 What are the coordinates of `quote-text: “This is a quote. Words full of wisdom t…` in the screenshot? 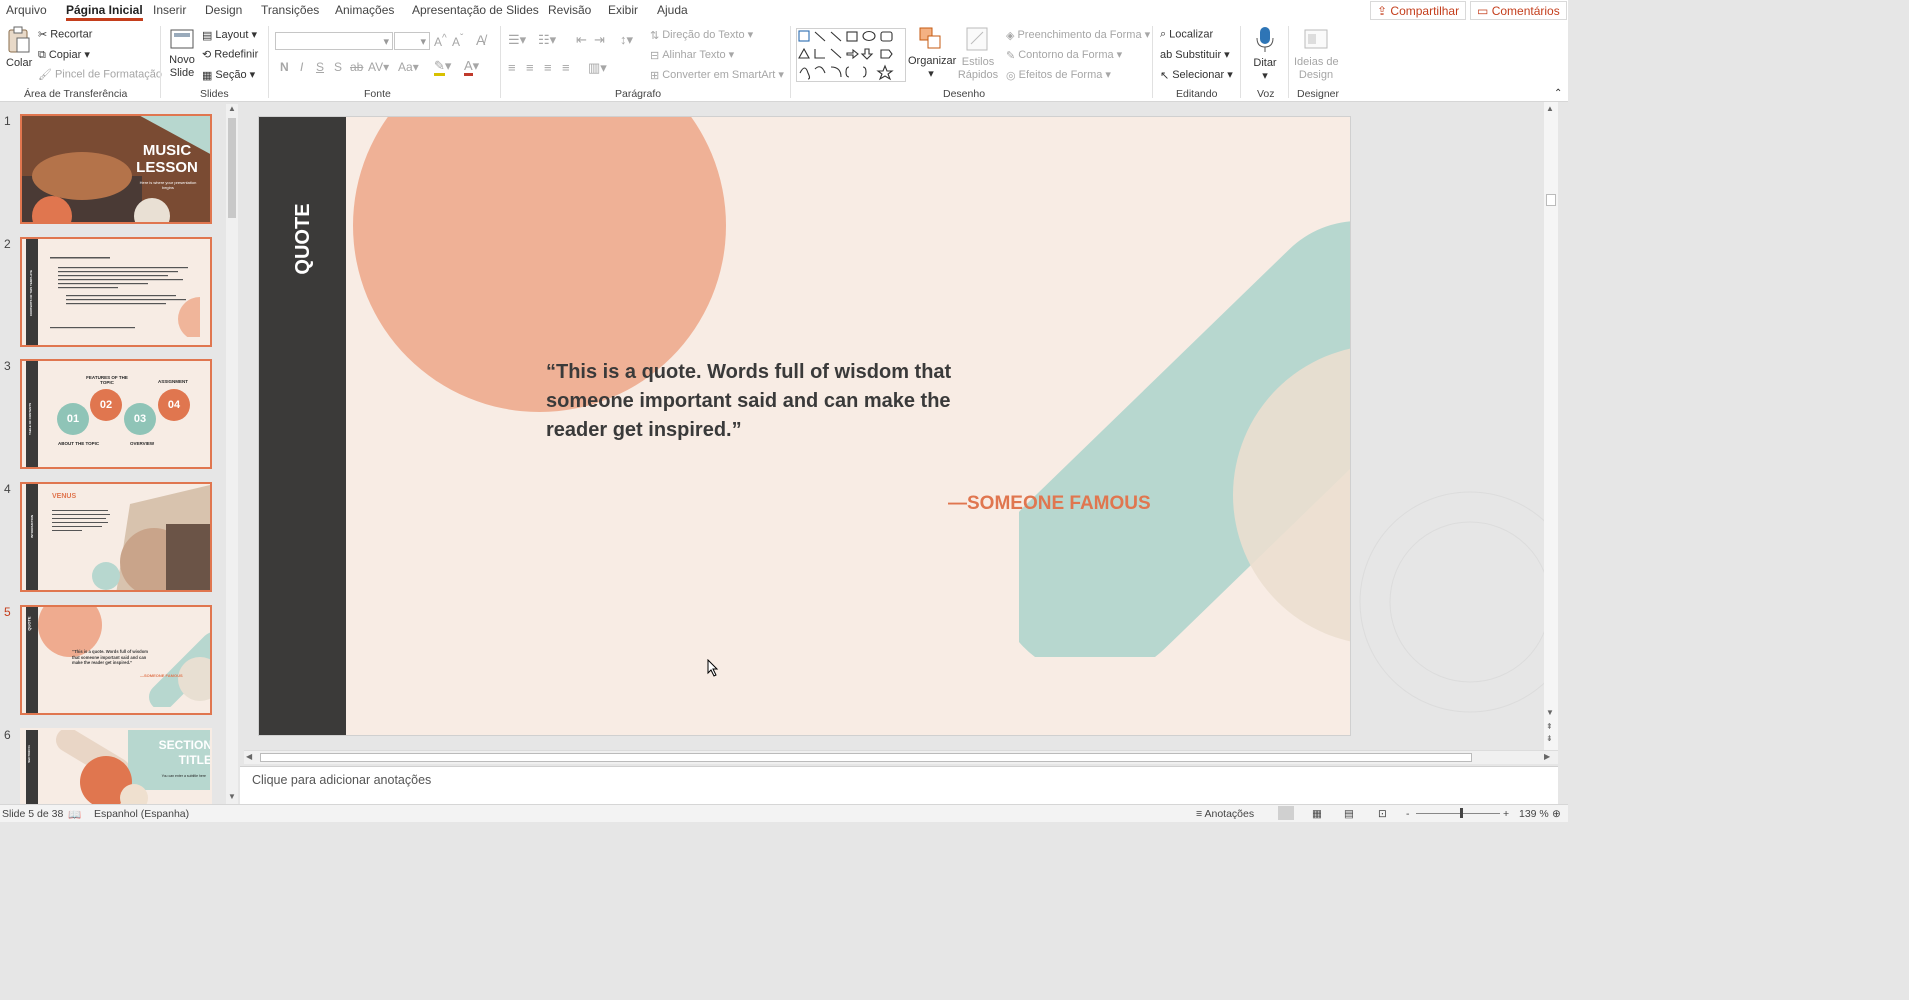 It's located at (766, 401).